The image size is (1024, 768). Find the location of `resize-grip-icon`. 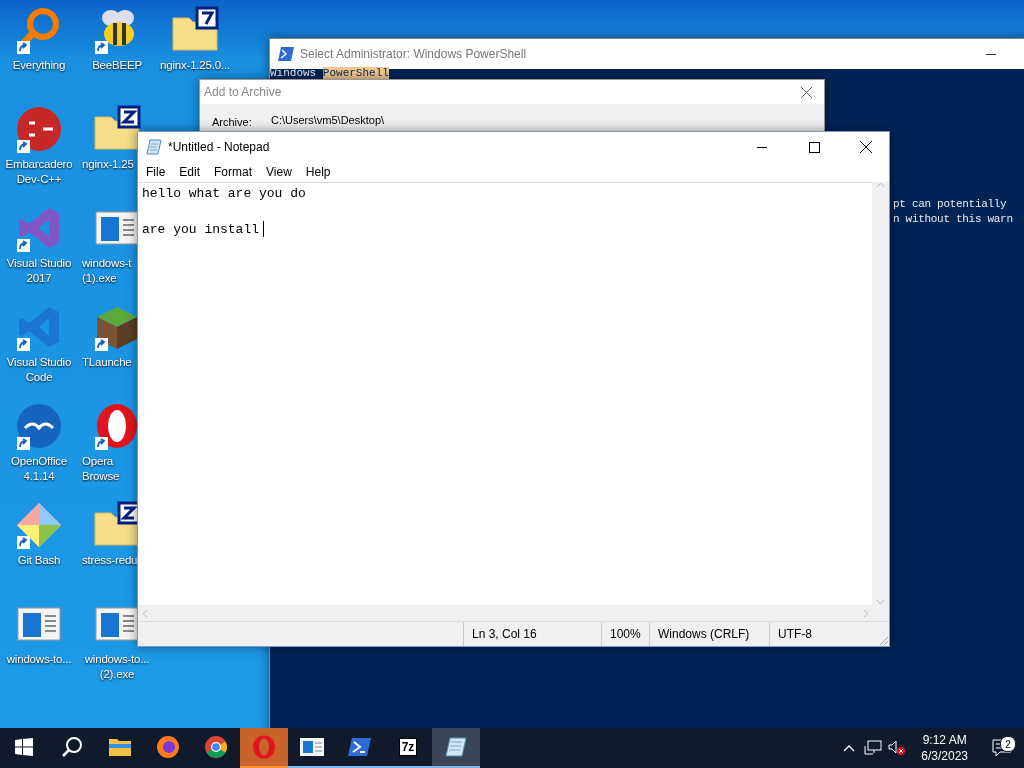

resize-grip-icon is located at coordinates (884, 641).